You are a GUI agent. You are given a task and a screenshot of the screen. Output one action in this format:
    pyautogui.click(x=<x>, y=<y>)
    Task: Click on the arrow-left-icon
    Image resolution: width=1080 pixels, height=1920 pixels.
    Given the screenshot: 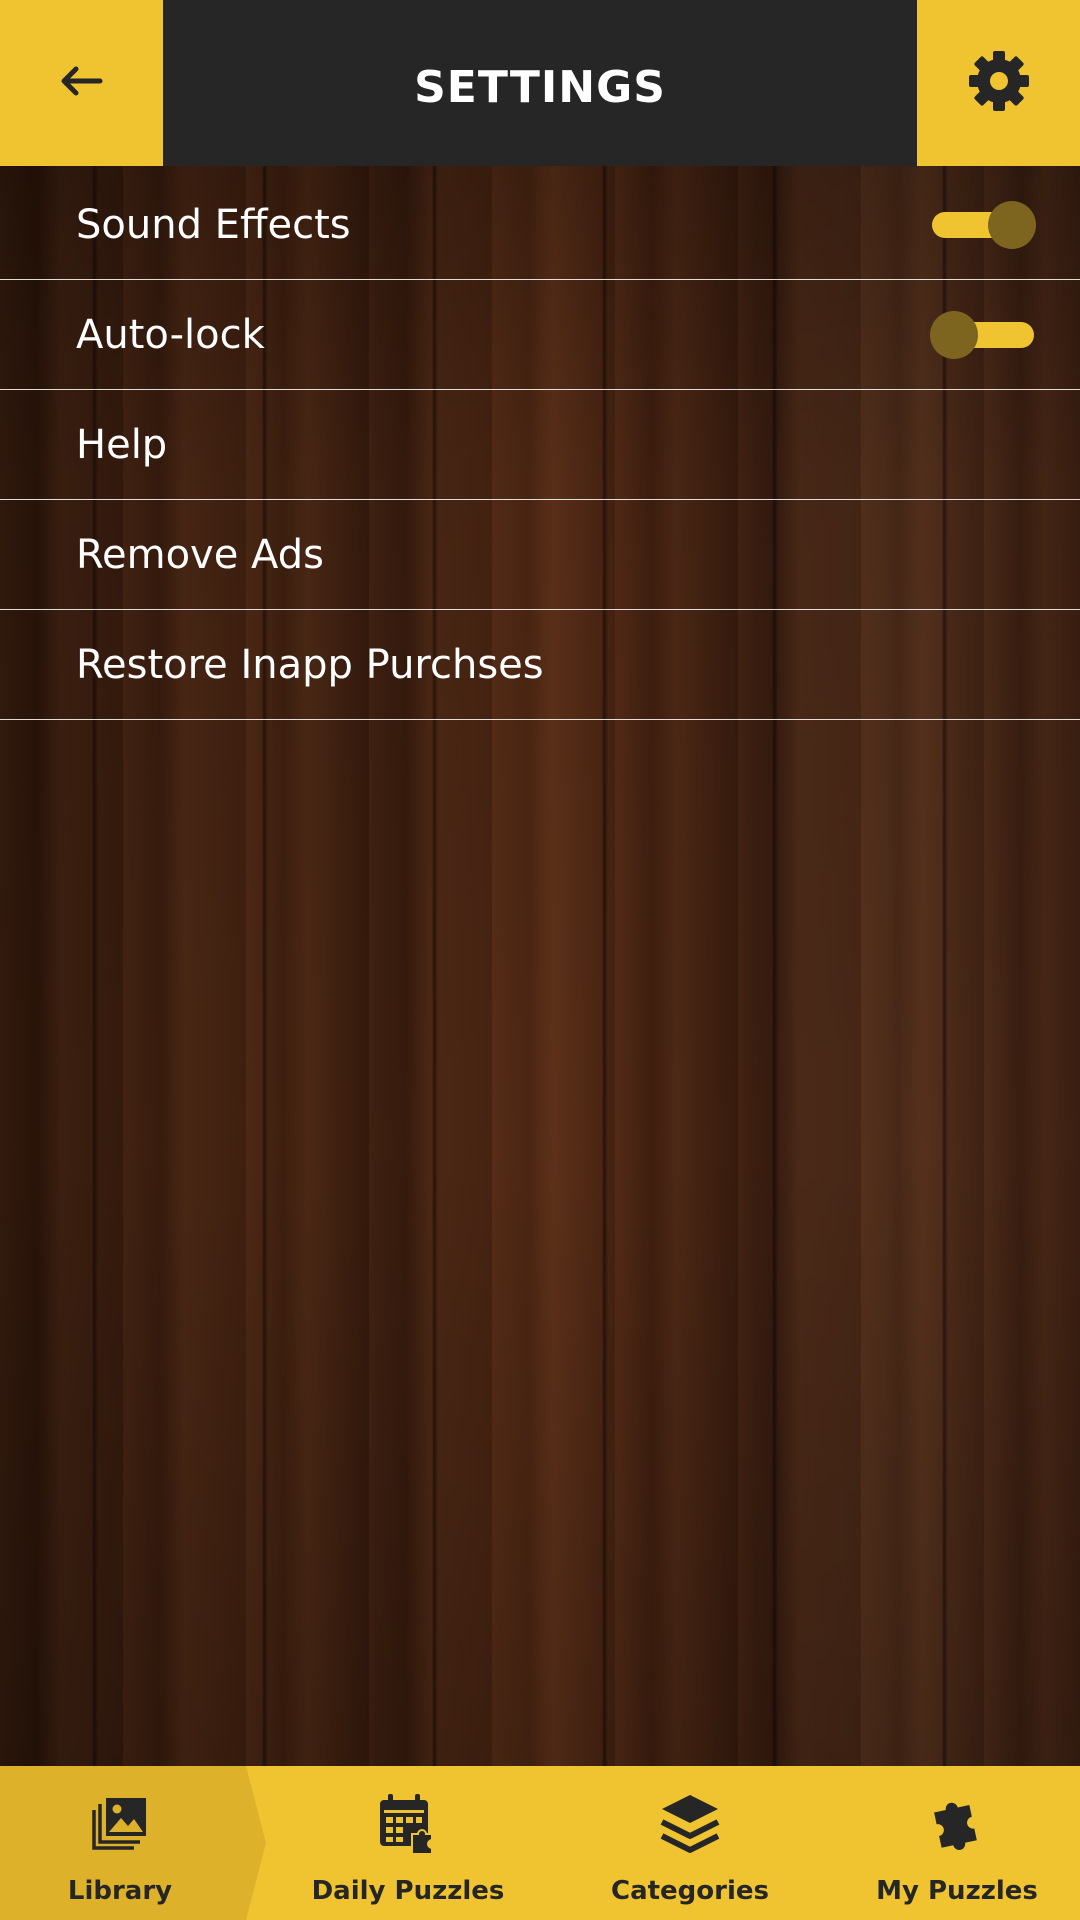 What is the action you would take?
    pyautogui.click(x=82, y=83)
    